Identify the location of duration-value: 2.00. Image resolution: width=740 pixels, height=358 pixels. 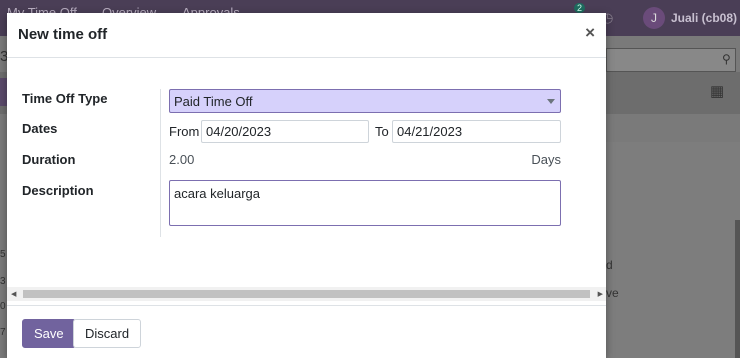
(182, 159).